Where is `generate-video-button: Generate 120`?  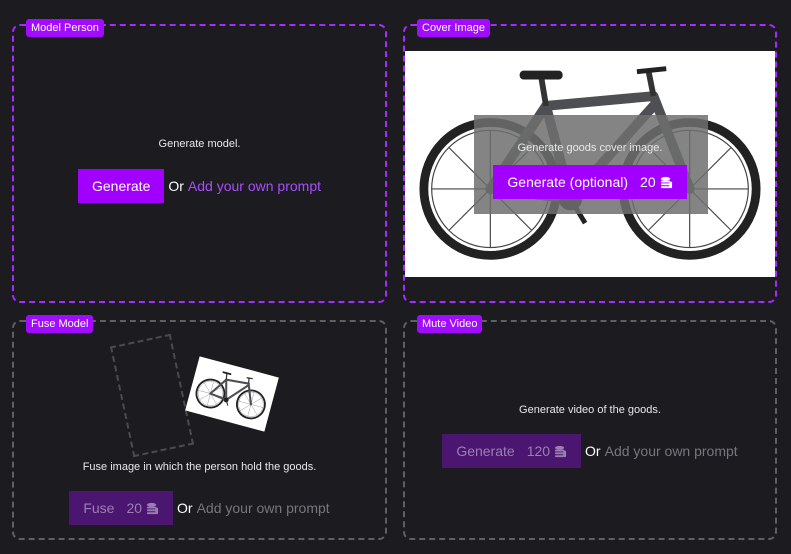
generate-video-button: Generate 120 is located at coordinates (512, 451).